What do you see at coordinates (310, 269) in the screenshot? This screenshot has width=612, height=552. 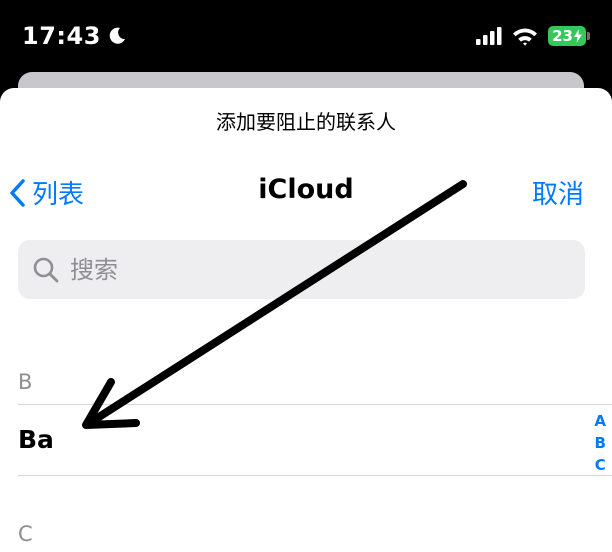 I see `search-input` at bounding box center [310, 269].